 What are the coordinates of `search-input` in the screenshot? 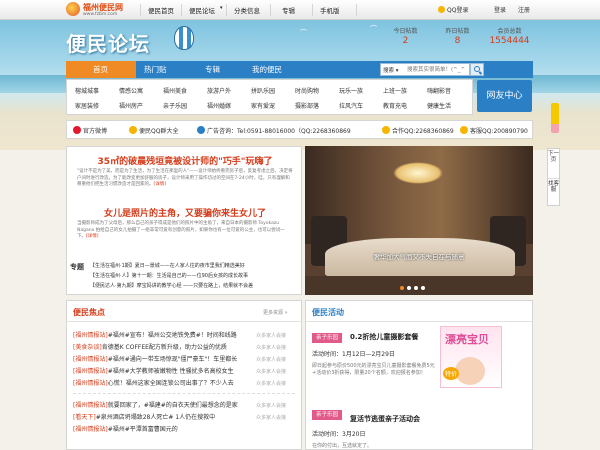 It's located at (436, 70).